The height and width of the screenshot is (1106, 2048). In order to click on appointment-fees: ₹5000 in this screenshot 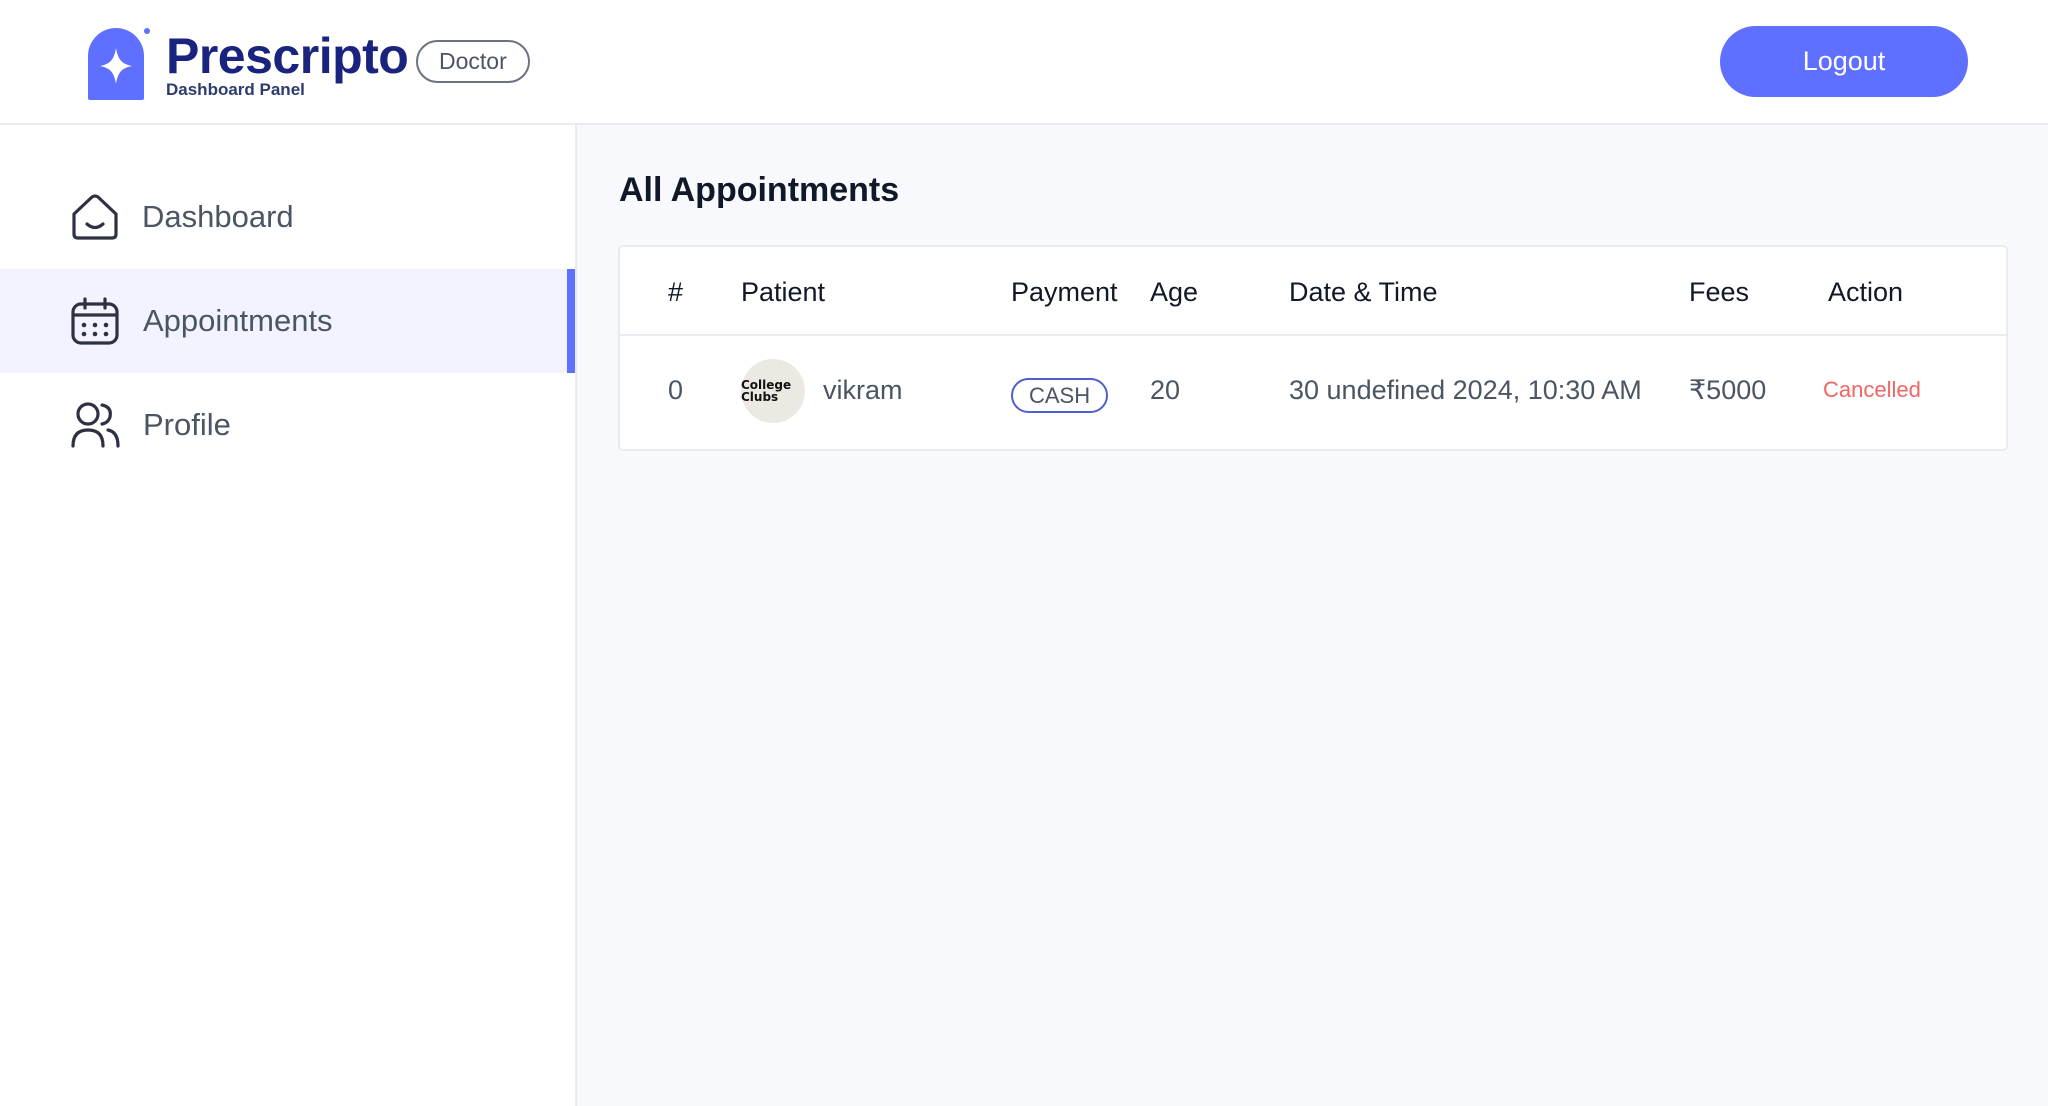, I will do `click(1728, 390)`.